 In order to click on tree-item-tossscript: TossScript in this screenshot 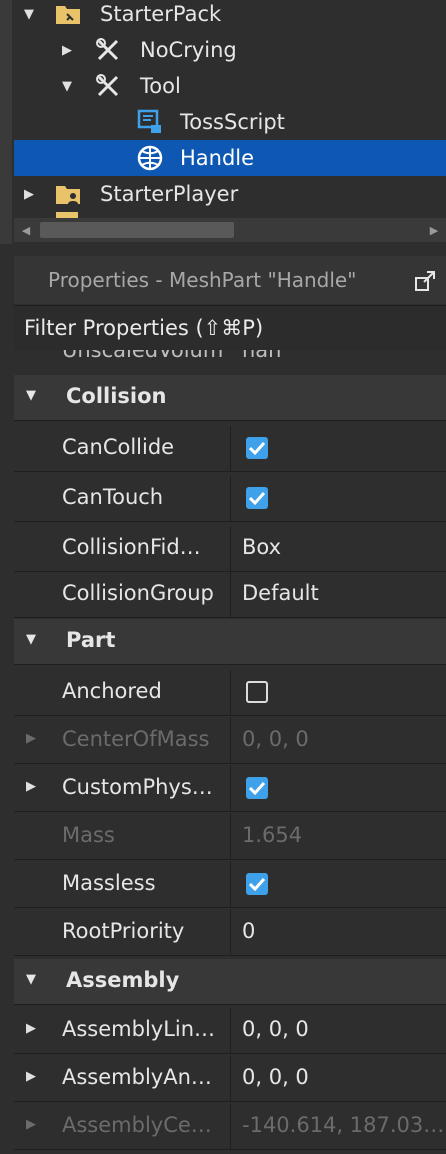, I will do `click(230, 122)`.